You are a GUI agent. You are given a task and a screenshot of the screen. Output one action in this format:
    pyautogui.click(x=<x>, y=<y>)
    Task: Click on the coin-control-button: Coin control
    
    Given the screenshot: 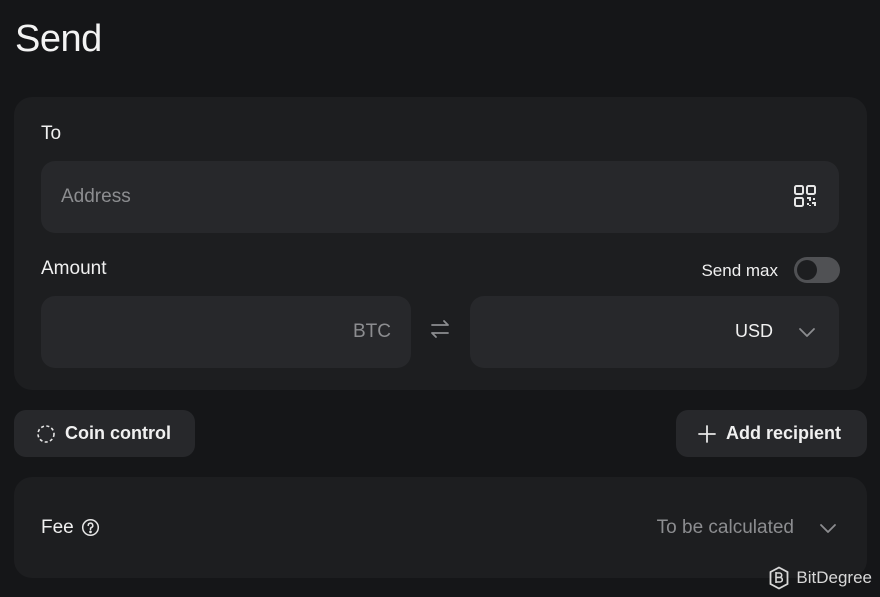 What is the action you would take?
    pyautogui.click(x=104, y=433)
    